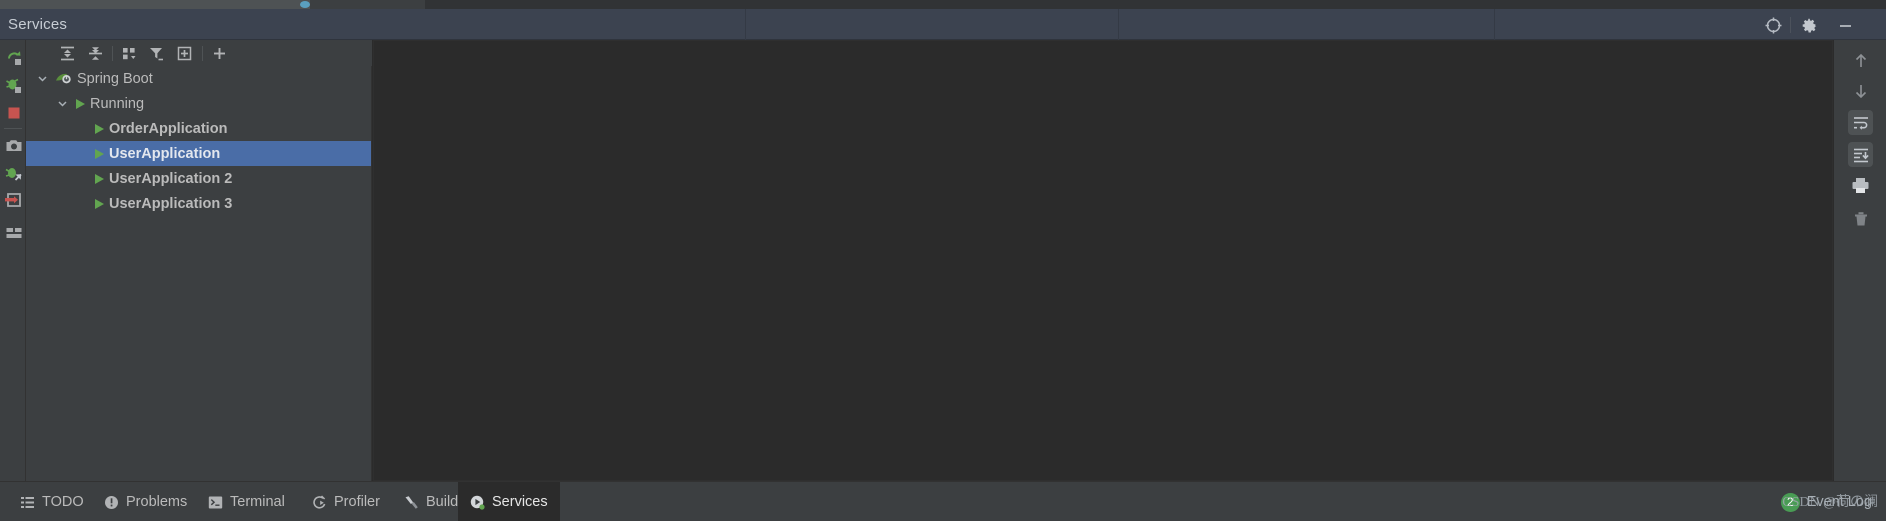 The width and height of the screenshot is (1886, 521). I want to click on tree-node-label: OrderApplication, so click(168, 128).